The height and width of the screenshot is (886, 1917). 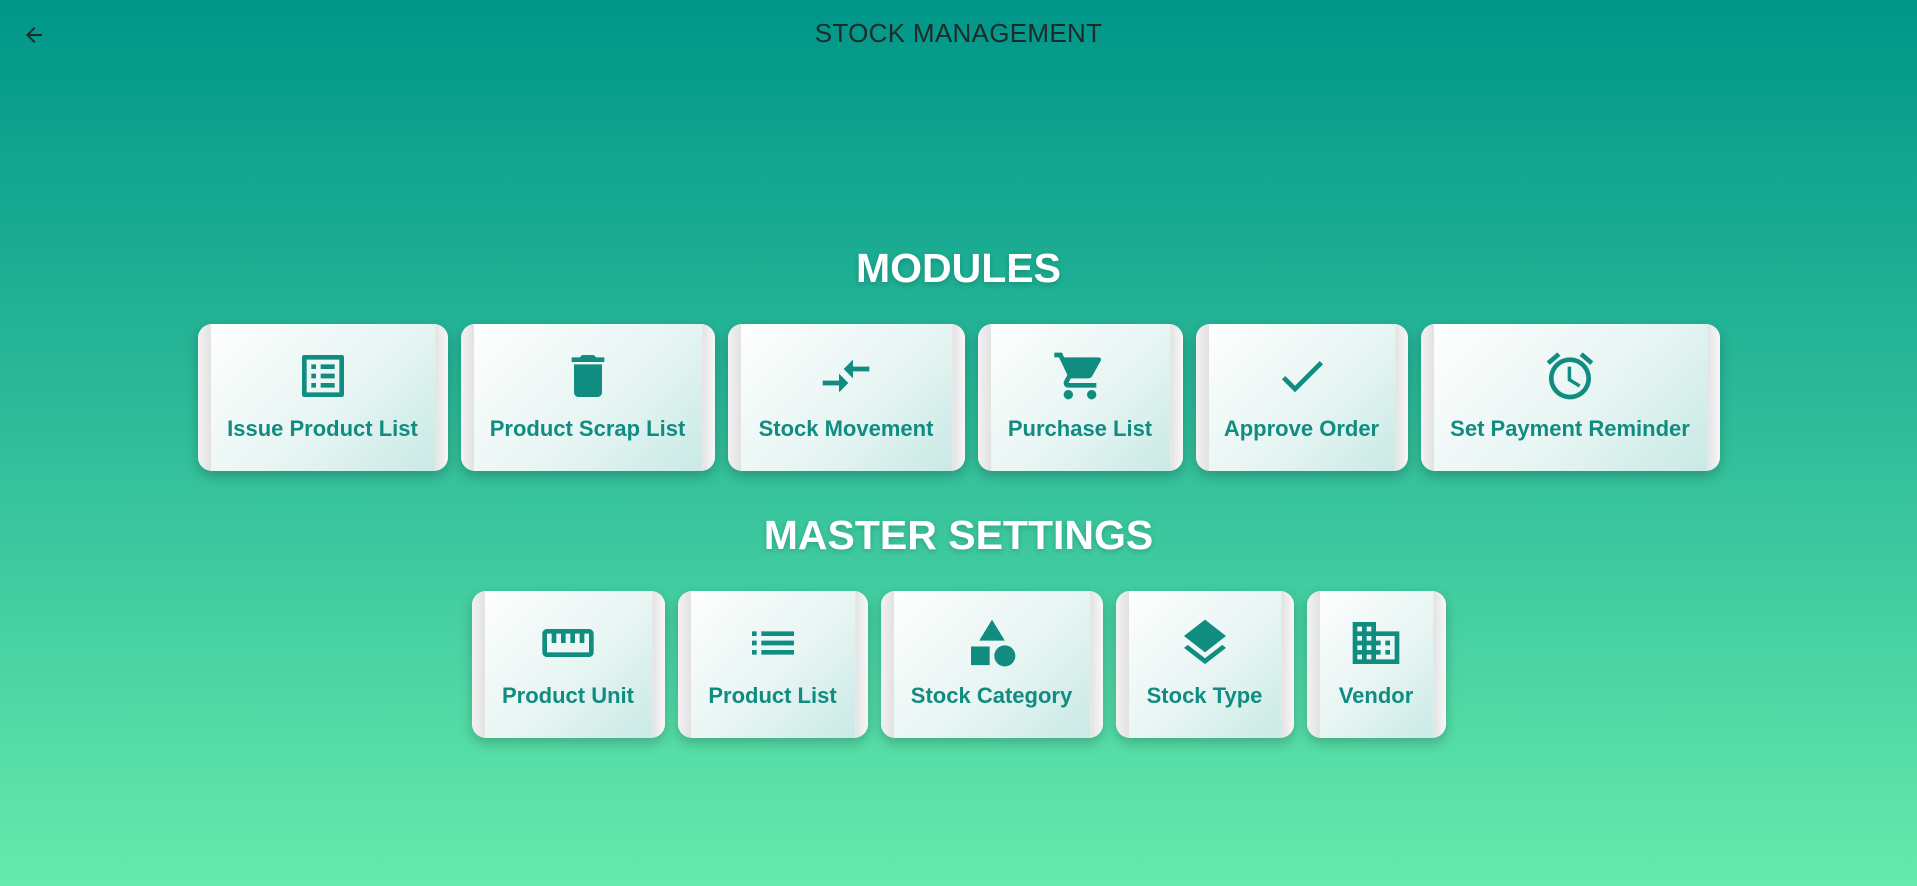 I want to click on layers-icon, so click(x=1205, y=643).